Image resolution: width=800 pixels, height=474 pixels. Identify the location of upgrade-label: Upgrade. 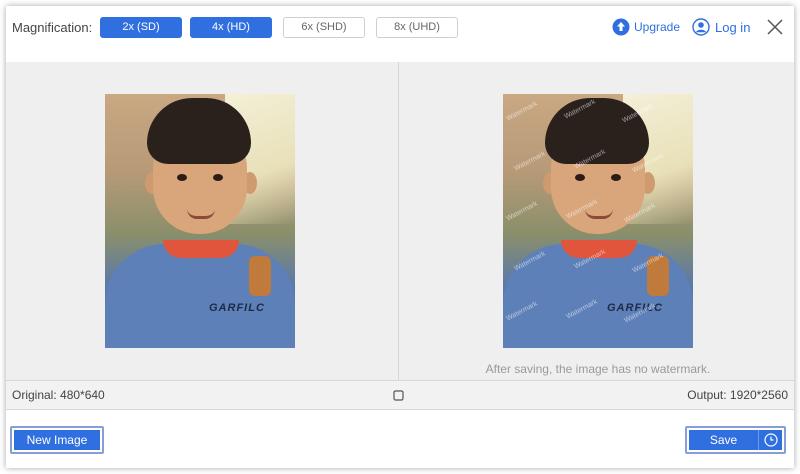
(657, 27).